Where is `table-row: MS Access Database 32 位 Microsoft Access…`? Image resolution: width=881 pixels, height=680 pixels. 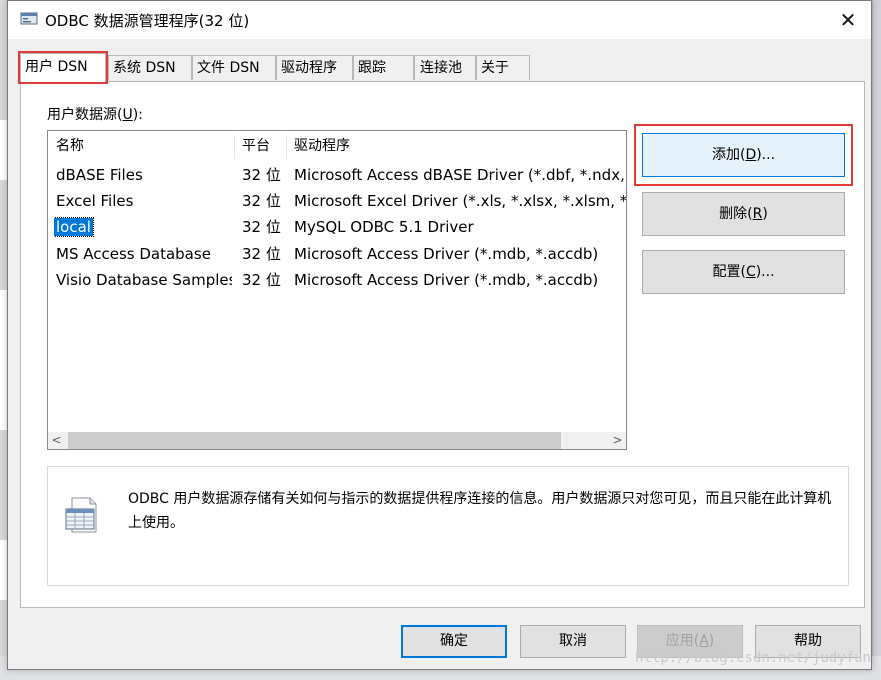 table-row: MS Access Database 32 位 Microsoft Access… is located at coordinates (337, 254).